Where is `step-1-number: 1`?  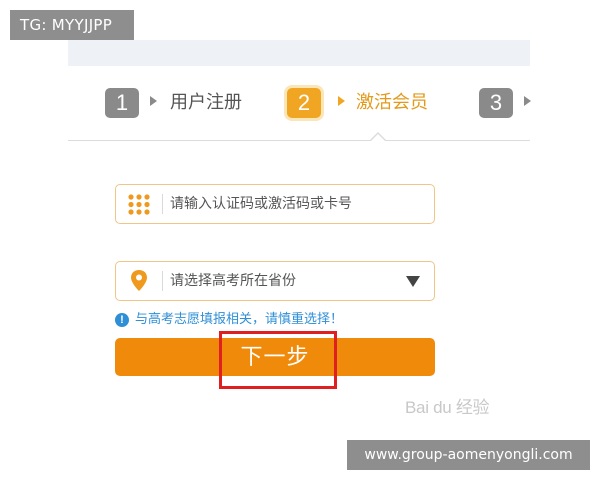
step-1-number: 1 is located at coordinates (122, 103).